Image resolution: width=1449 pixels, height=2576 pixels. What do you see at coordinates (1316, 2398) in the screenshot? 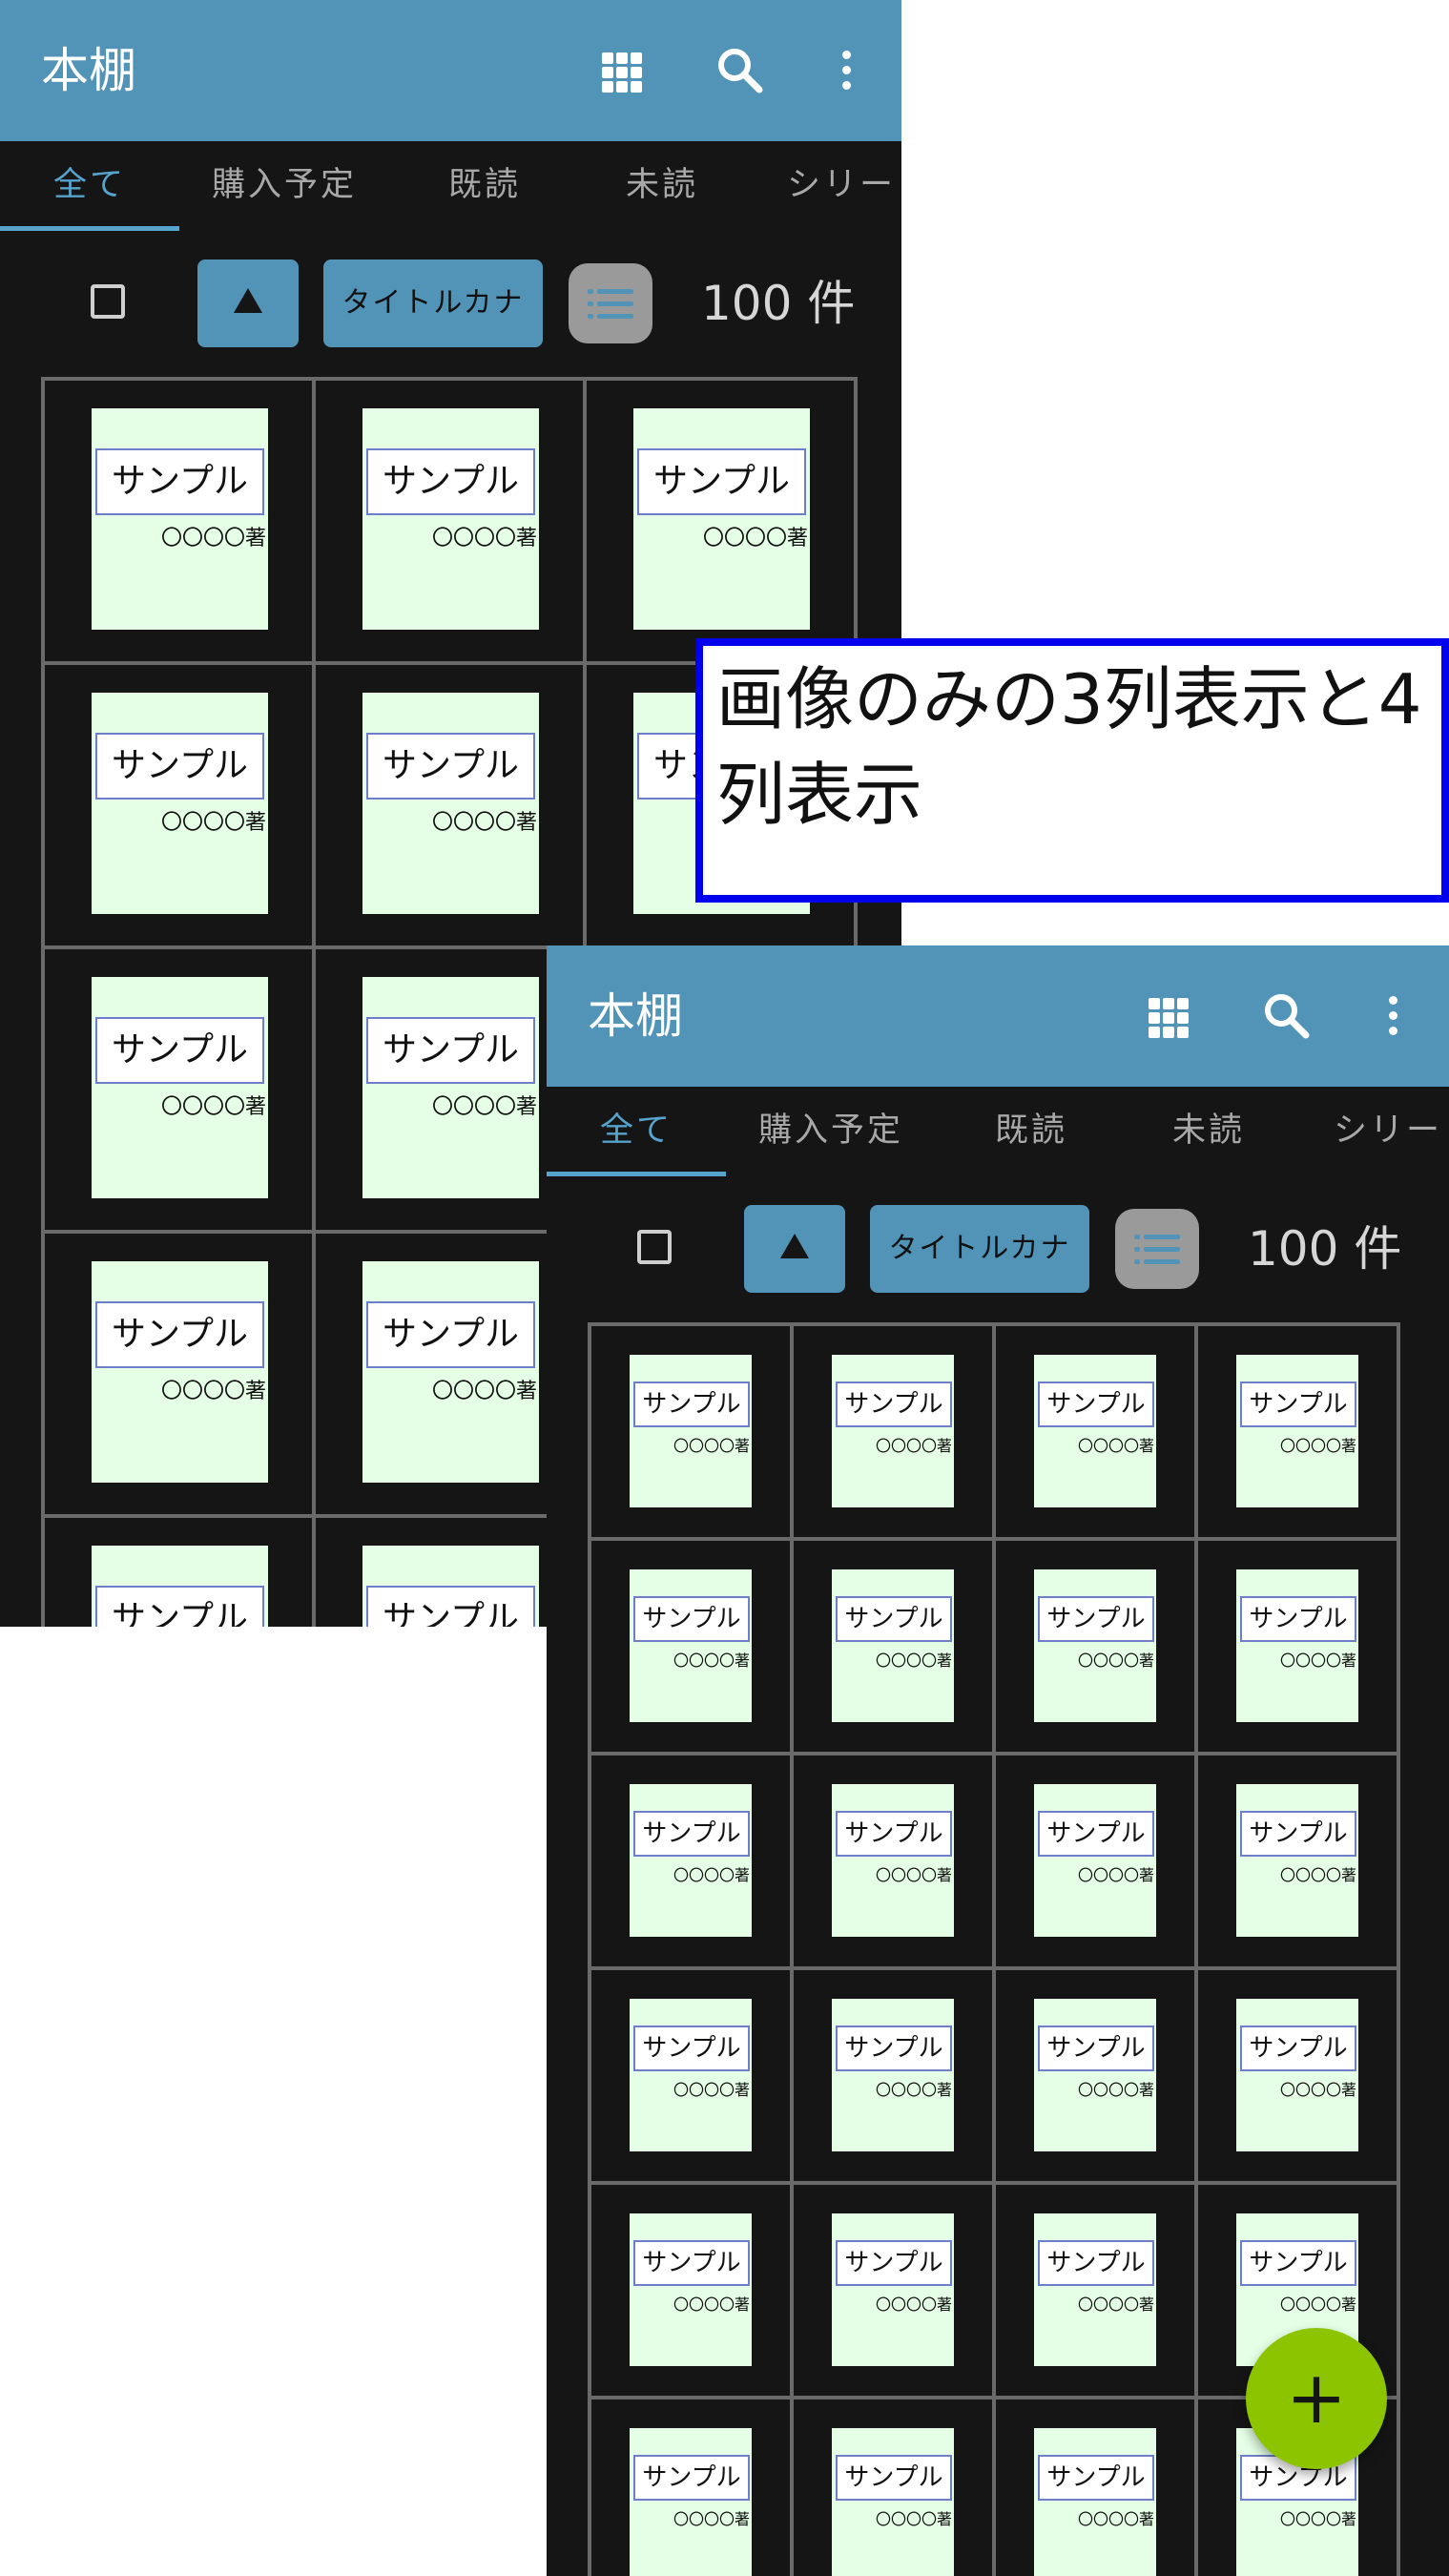
I see `add-book-button: +` at bounding box center [1316, 2398].